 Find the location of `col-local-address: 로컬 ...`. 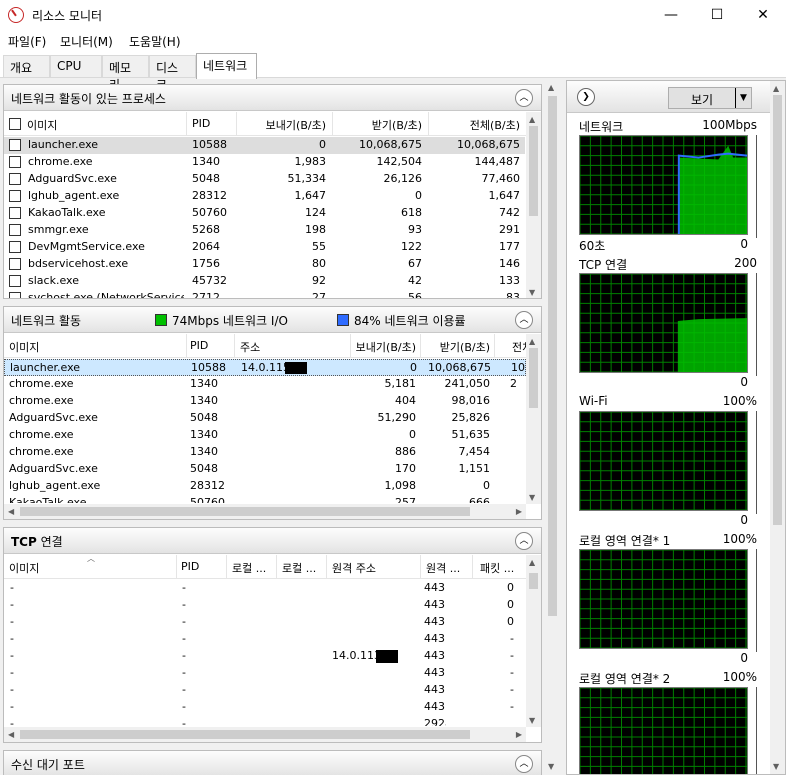

col-local-address: 로컬 ... is located at coordinates (253, 568).